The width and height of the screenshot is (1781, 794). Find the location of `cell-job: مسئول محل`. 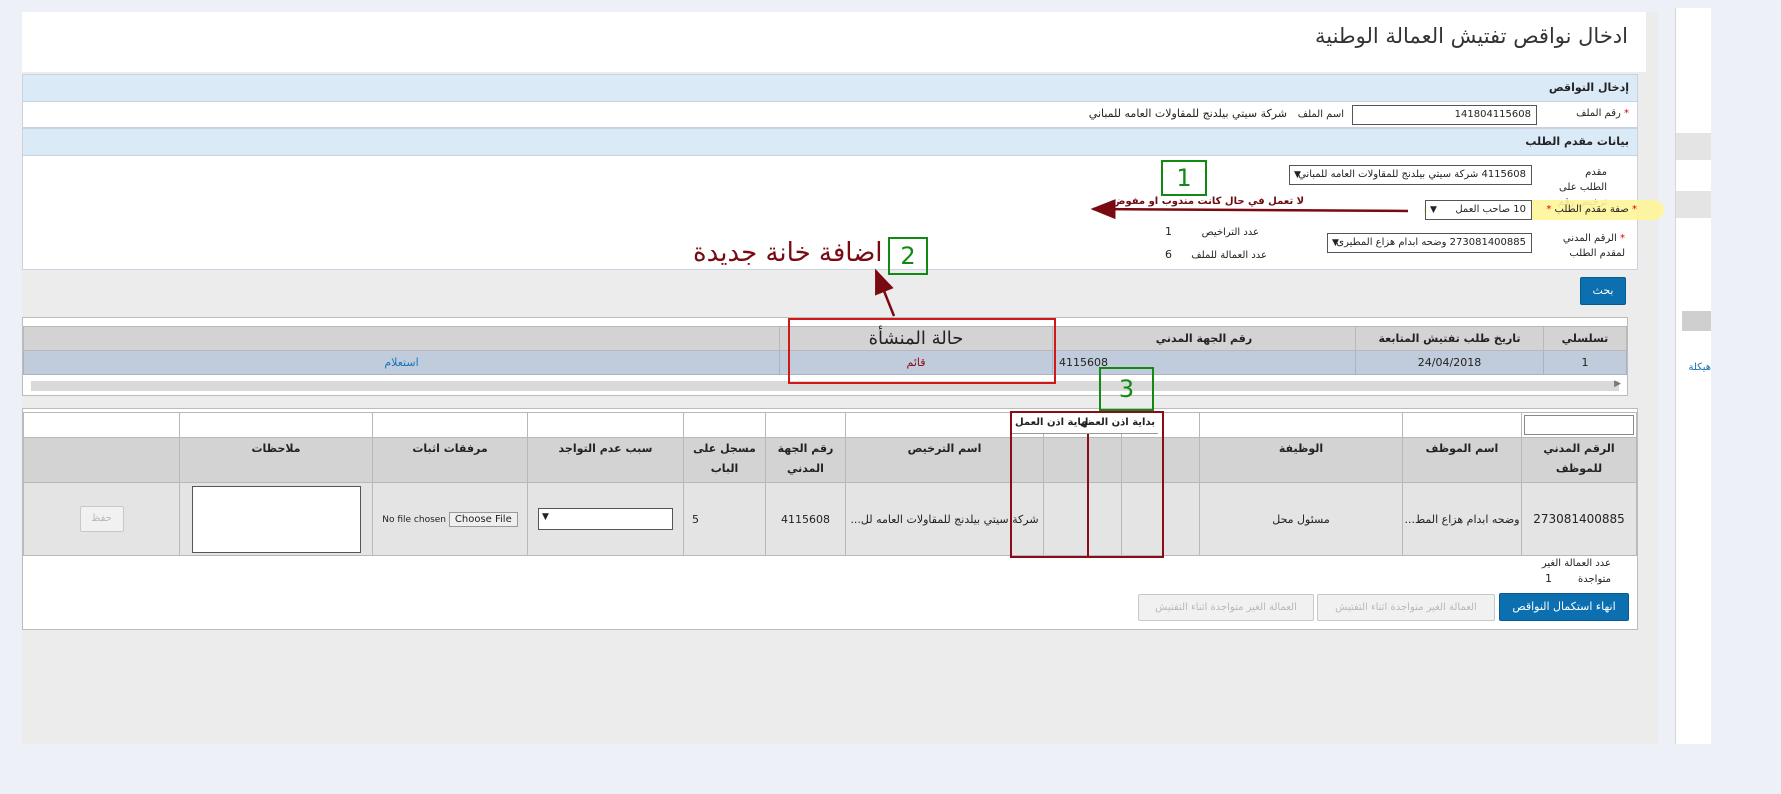

cell-job: مسئول محل is located at coordinates (1301, 519).